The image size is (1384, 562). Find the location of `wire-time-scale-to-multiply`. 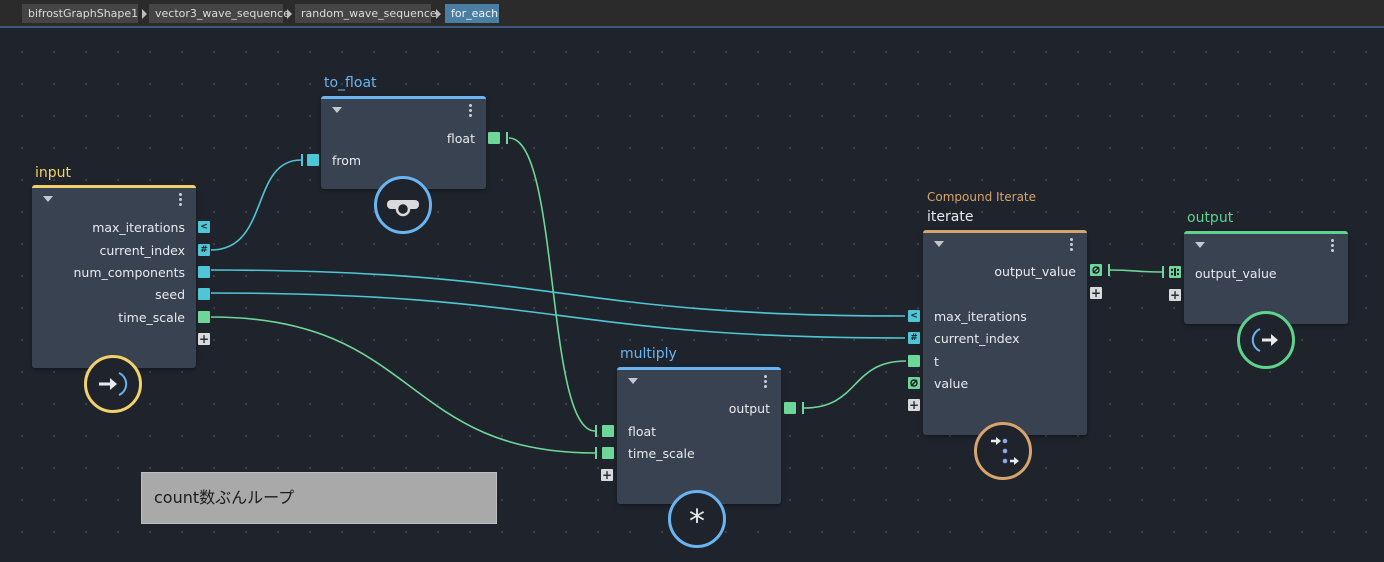

wire-time-scale-to-multiply is located at coordinates (403, 385).